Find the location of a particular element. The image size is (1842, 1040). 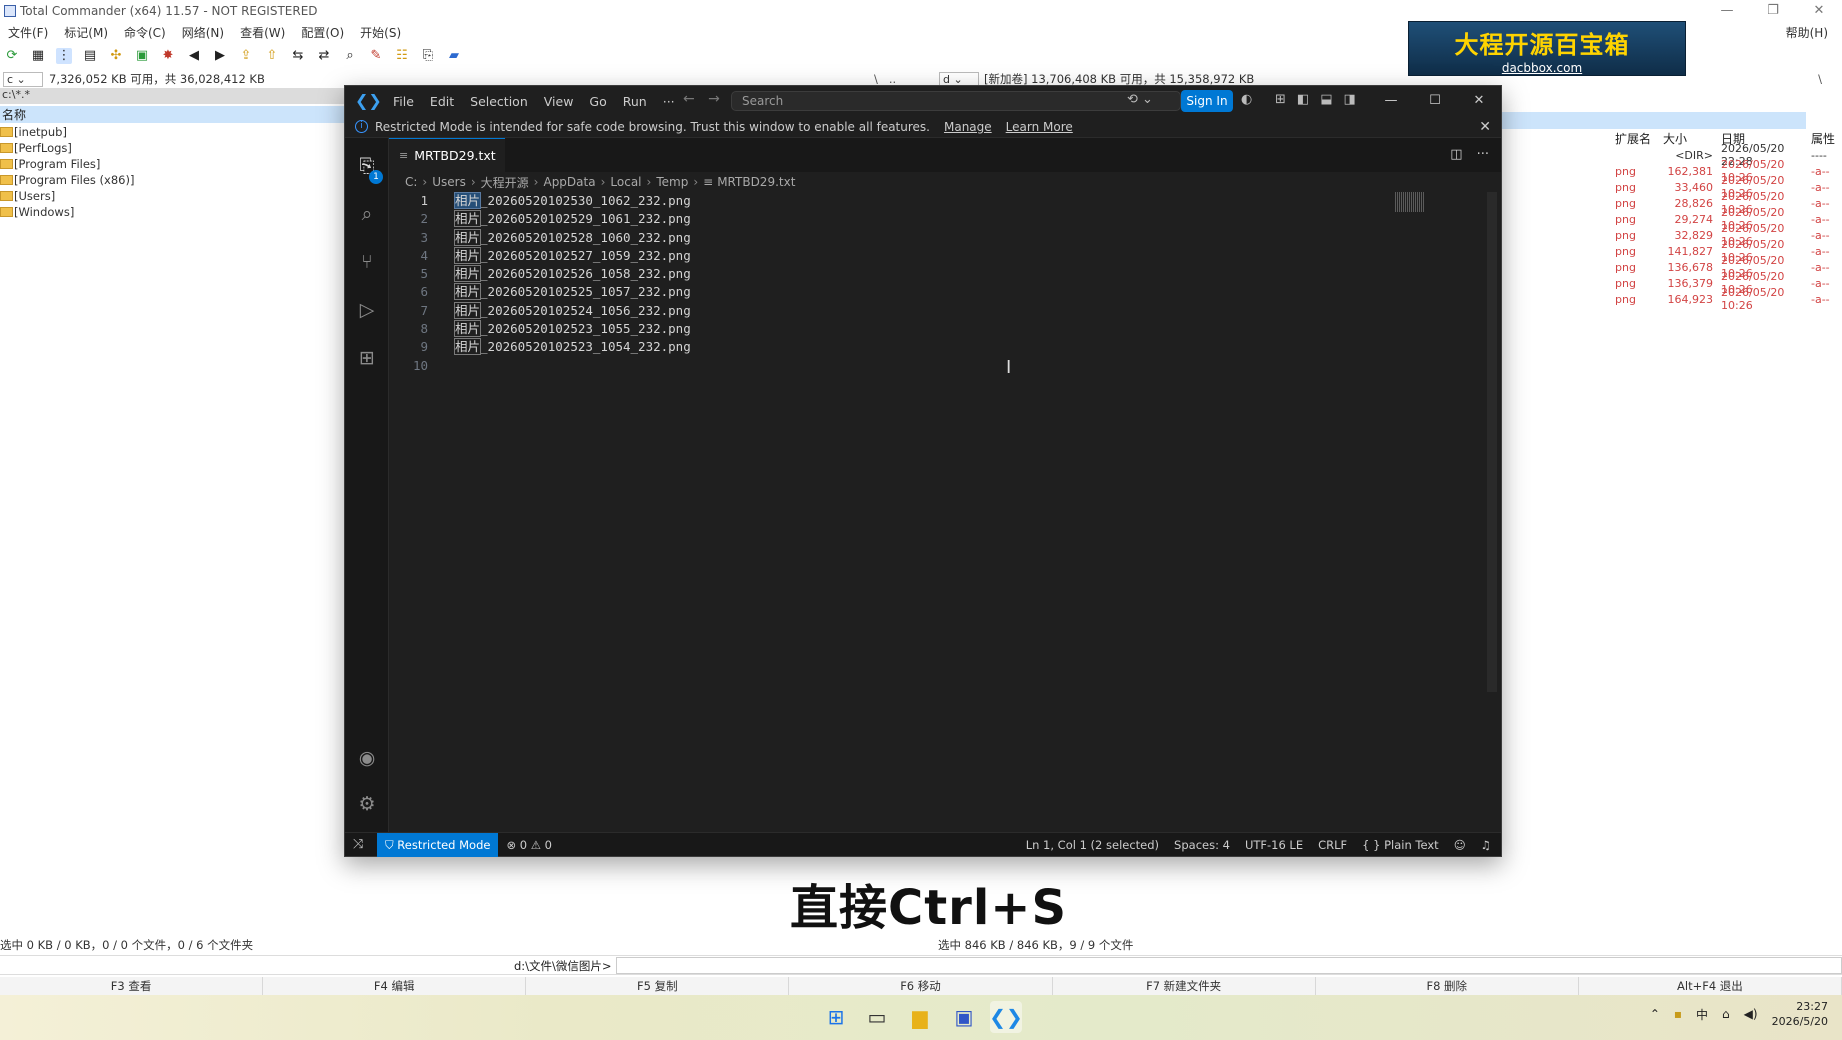

manage-link: Manage is located at coordinates (968, 127).